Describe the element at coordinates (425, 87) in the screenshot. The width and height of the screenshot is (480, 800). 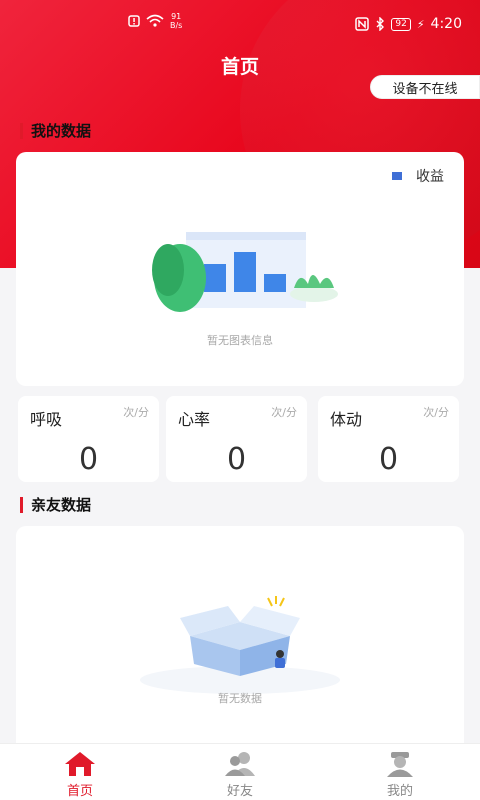
I see `device-status-badge: 设备不在线` at that location.